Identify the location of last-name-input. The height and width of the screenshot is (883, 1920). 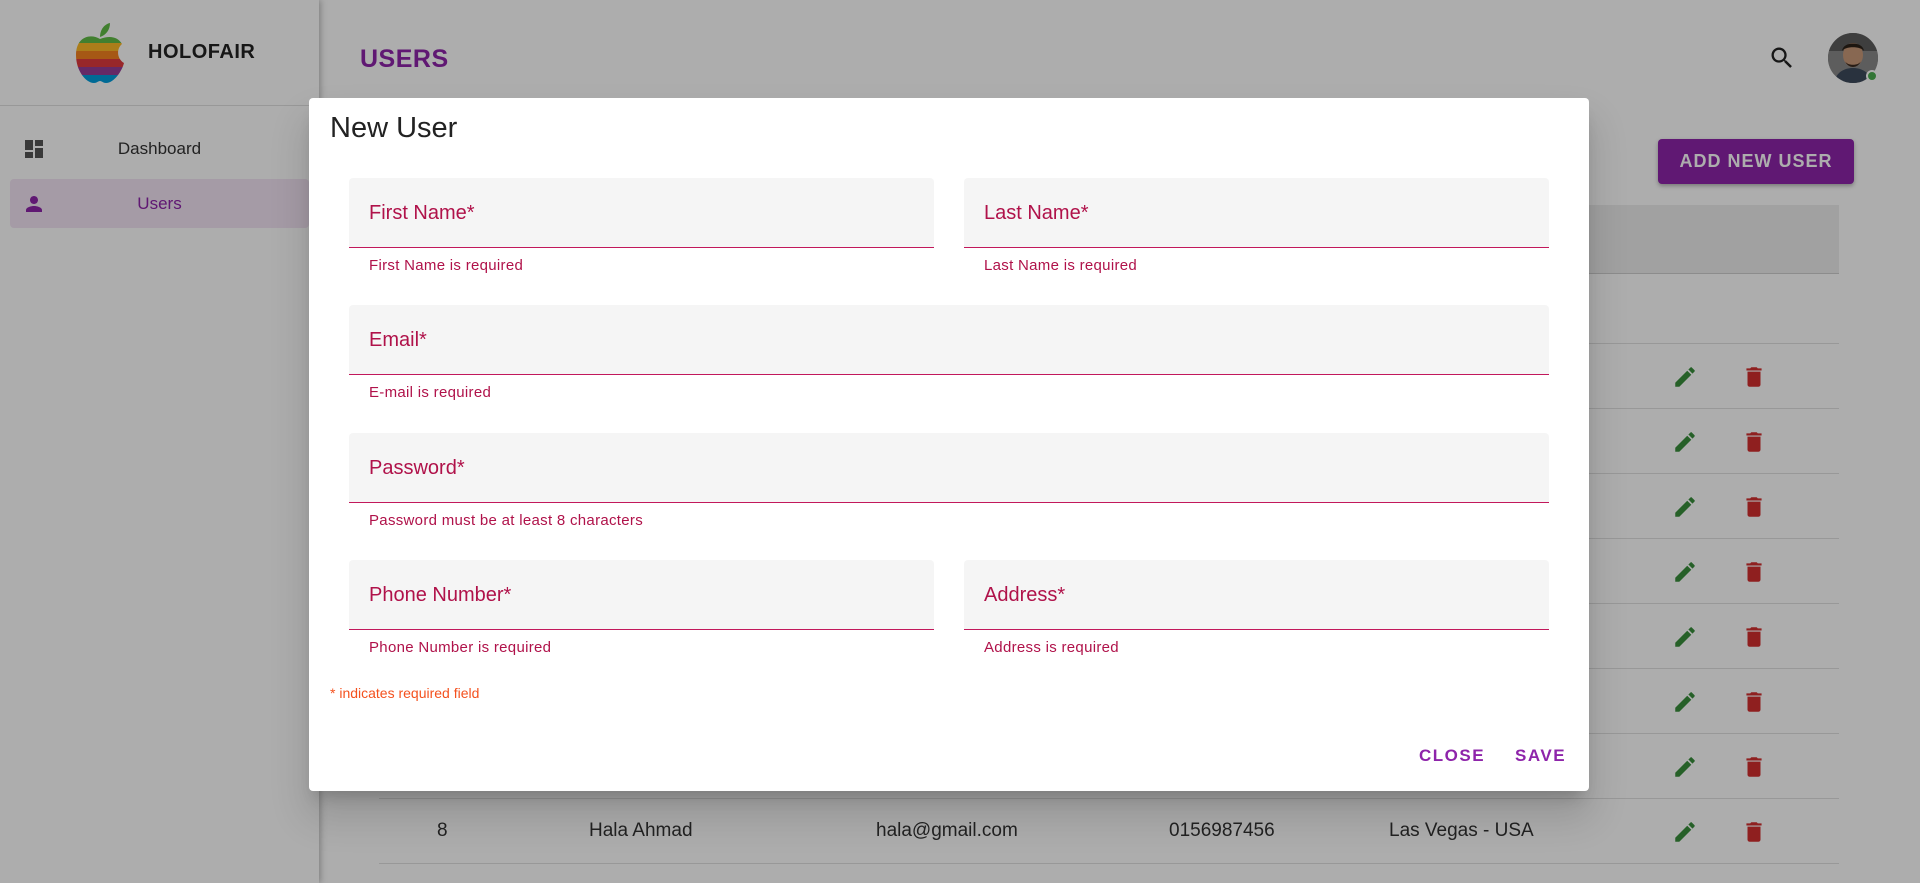
(1256, 214).